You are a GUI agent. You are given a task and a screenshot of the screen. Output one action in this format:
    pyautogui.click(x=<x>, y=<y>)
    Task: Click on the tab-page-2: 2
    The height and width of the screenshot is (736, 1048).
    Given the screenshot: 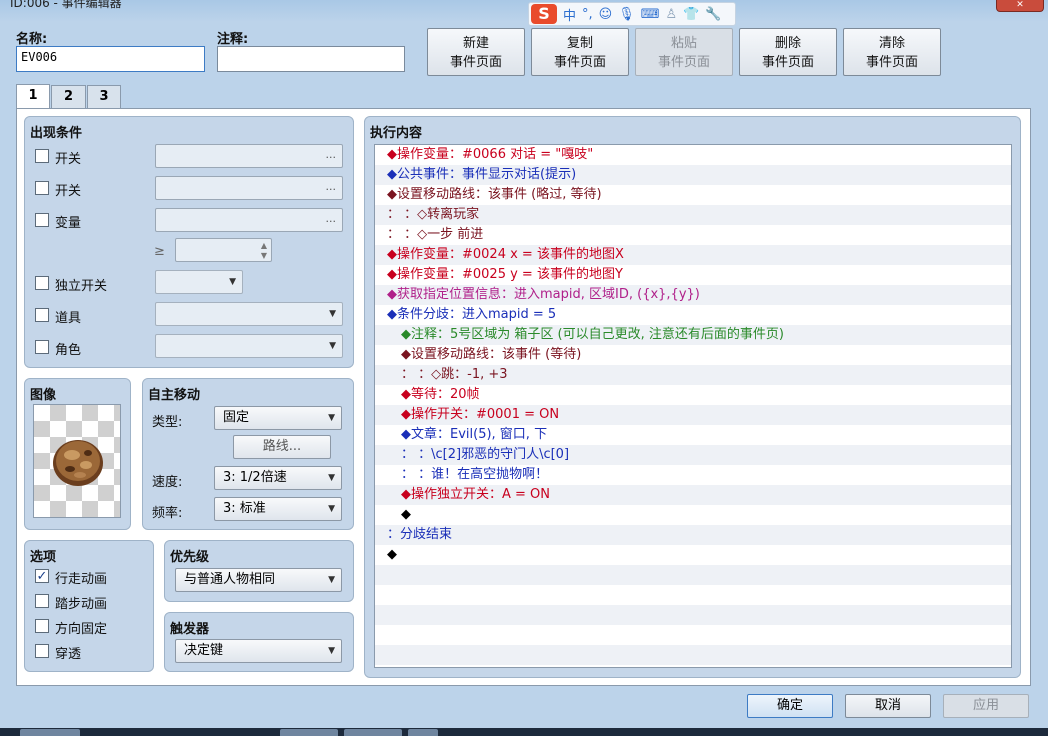 What is the action you would take?
    pyautogui.click(x=68, y=97)
    